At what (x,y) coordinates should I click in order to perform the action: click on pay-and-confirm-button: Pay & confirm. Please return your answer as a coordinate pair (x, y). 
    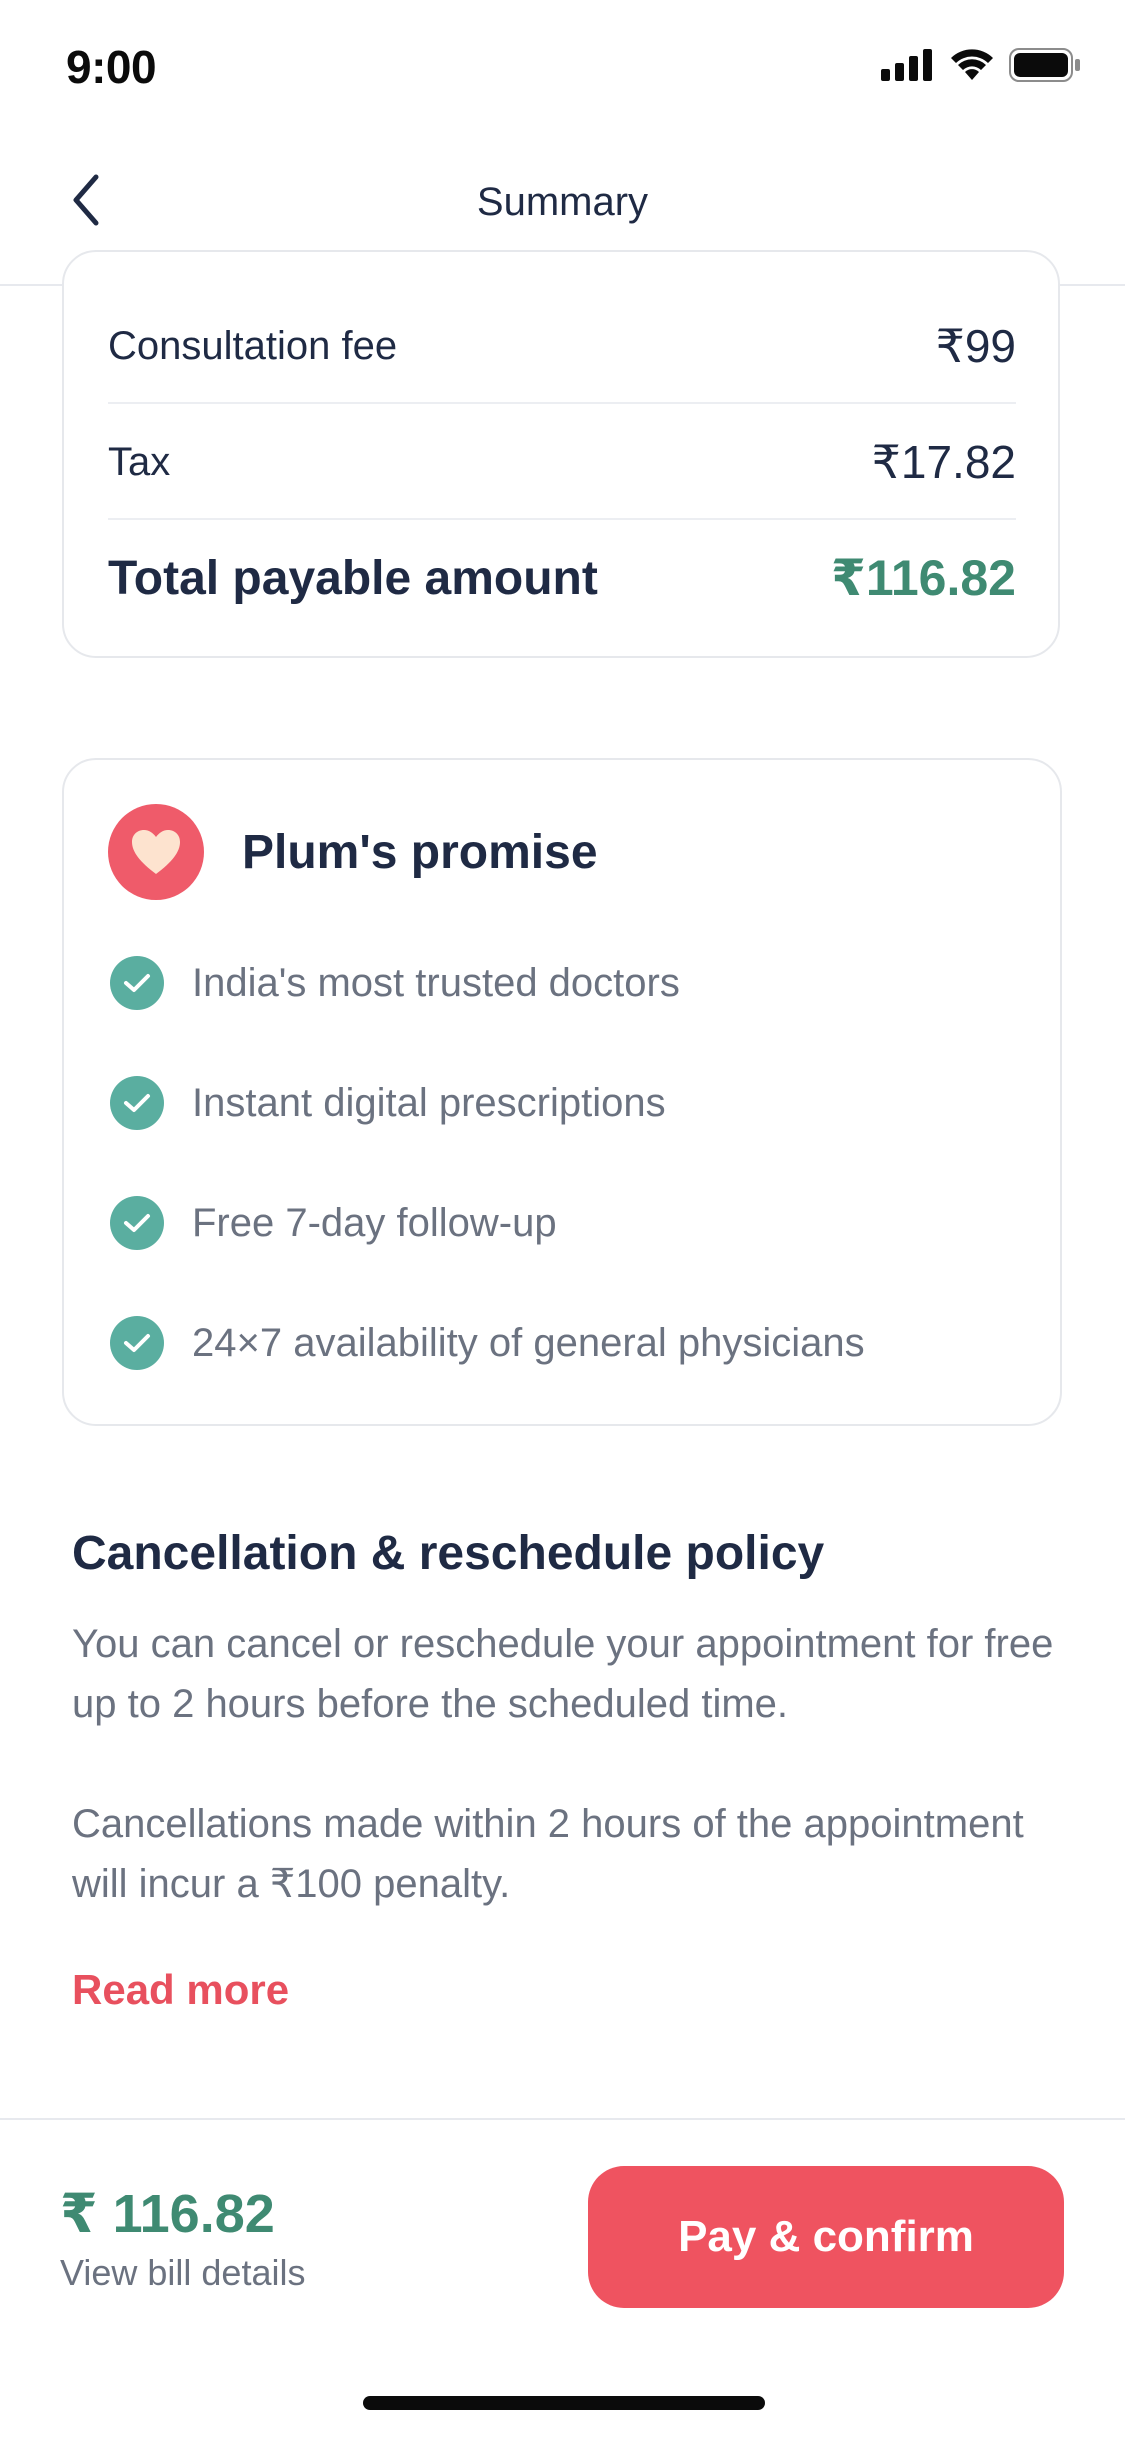
    Looking at the image, I should click on (826, 2237).